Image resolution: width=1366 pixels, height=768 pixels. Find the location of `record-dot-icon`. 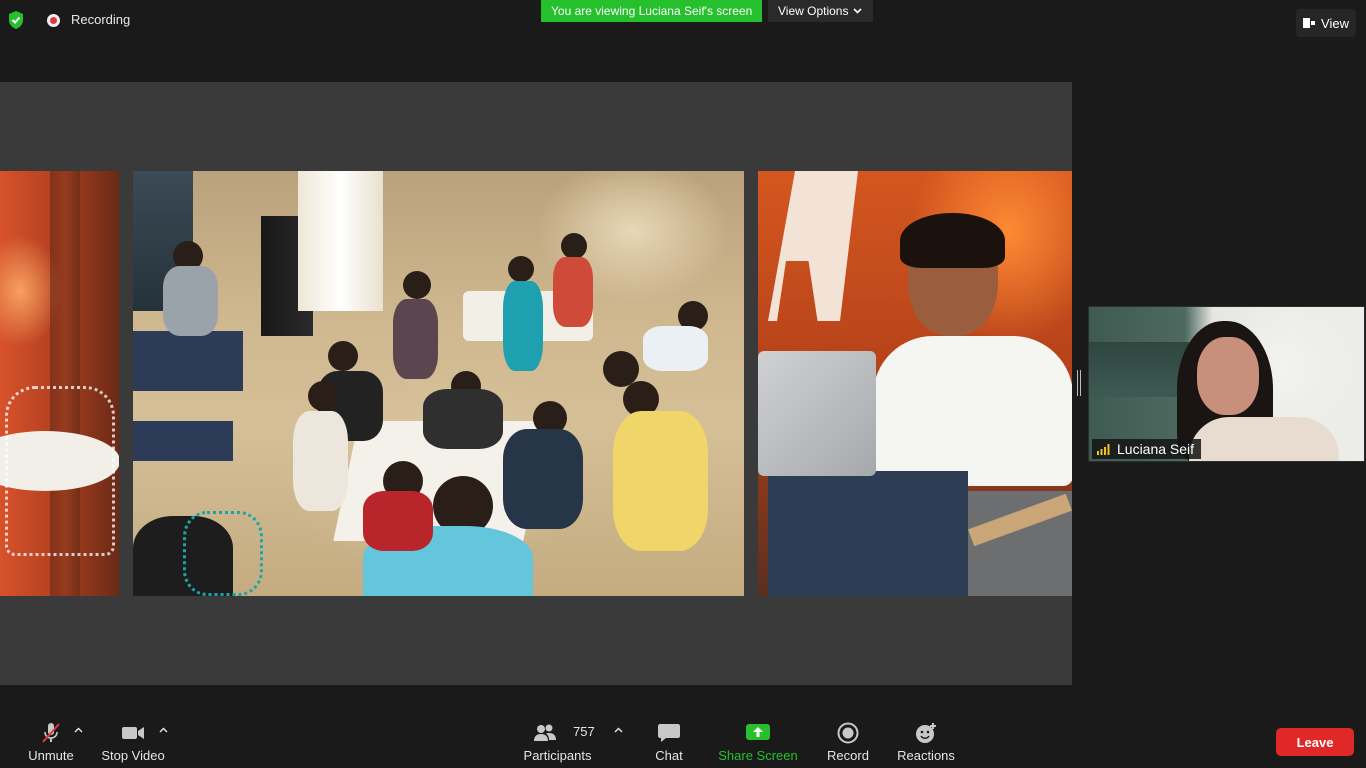

record-dot-icon is located at coordinates (53, 20).